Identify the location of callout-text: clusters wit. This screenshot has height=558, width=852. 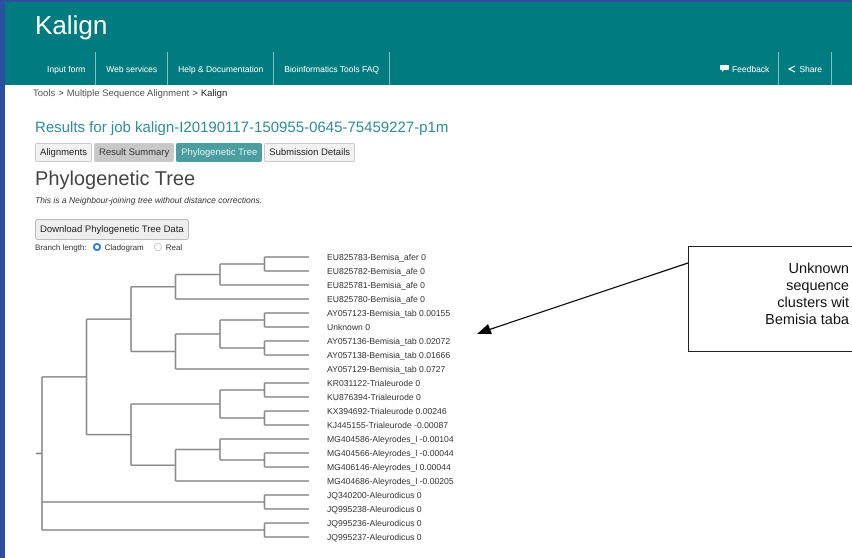
(813, 303).